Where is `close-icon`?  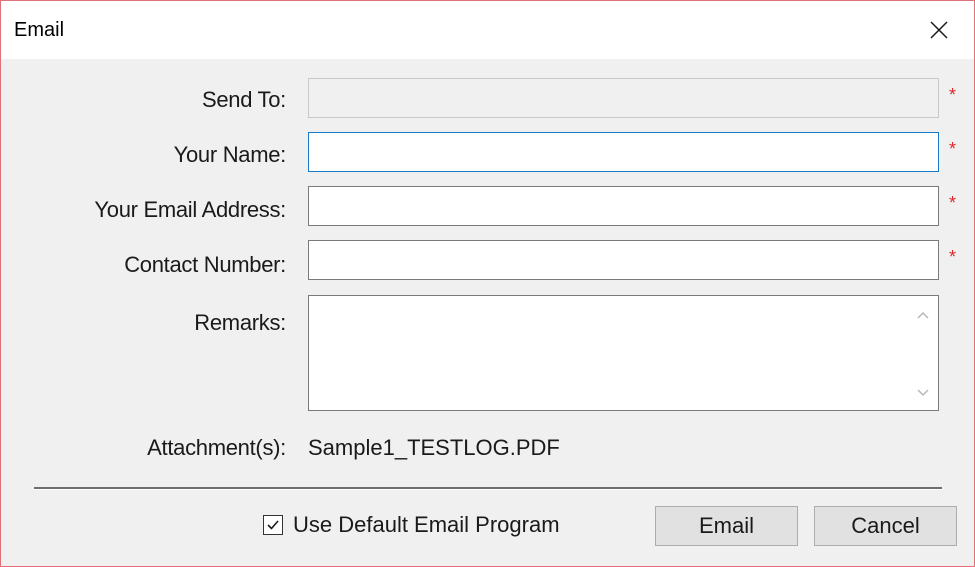 close-icon is located at coordinates (939, 30).